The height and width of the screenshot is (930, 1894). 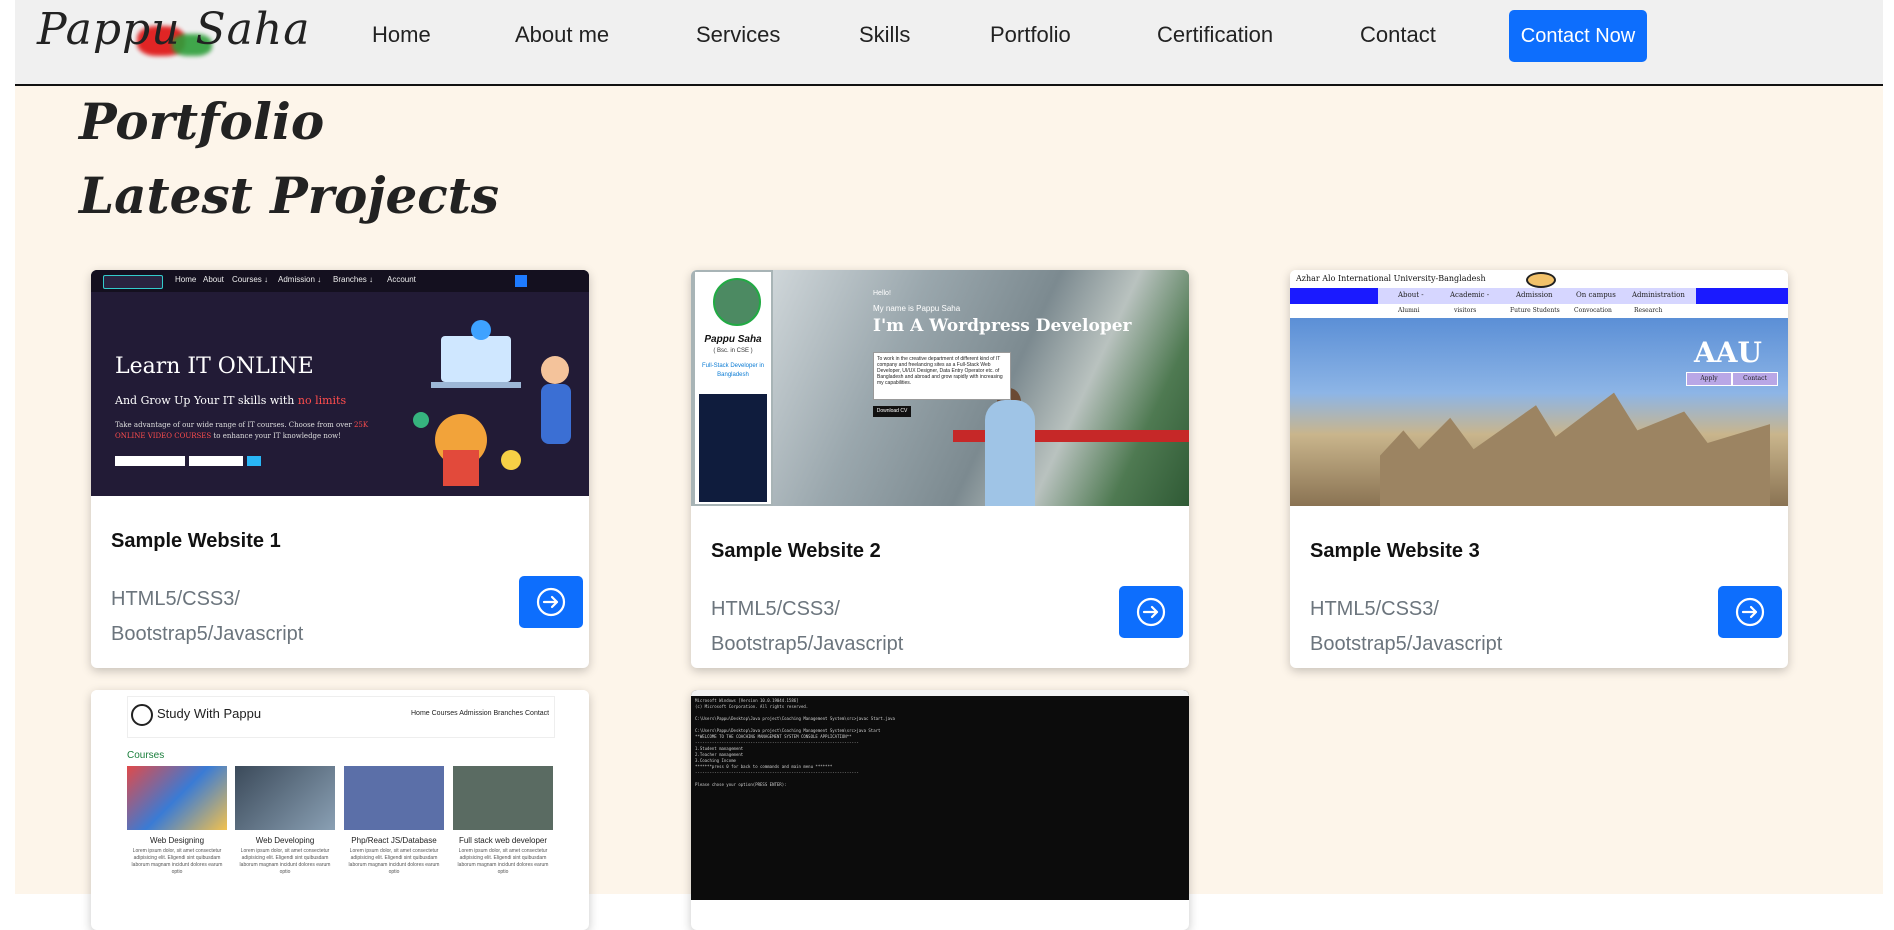 What do you see at coordinates (1002, 326) in the screenshot?
I see `thumb-hero-title: I'm A Wordpress Developer` at bounding box center [1002, 326].